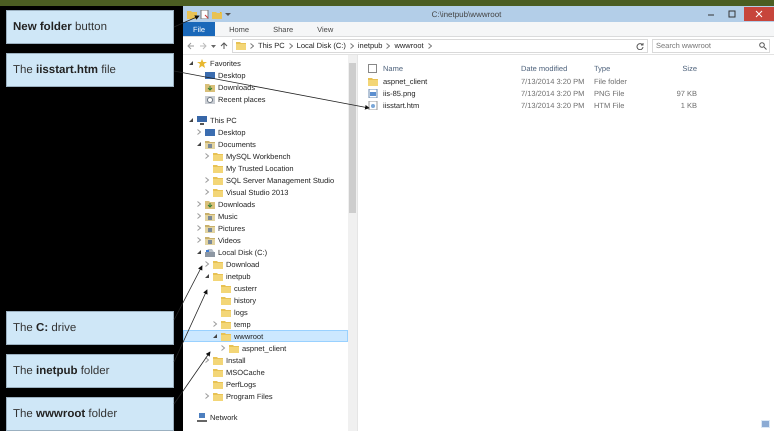  What do you see at coordinates (191, 46) in the screenshot?
I see `back-button` at bounding box center [191, 46].